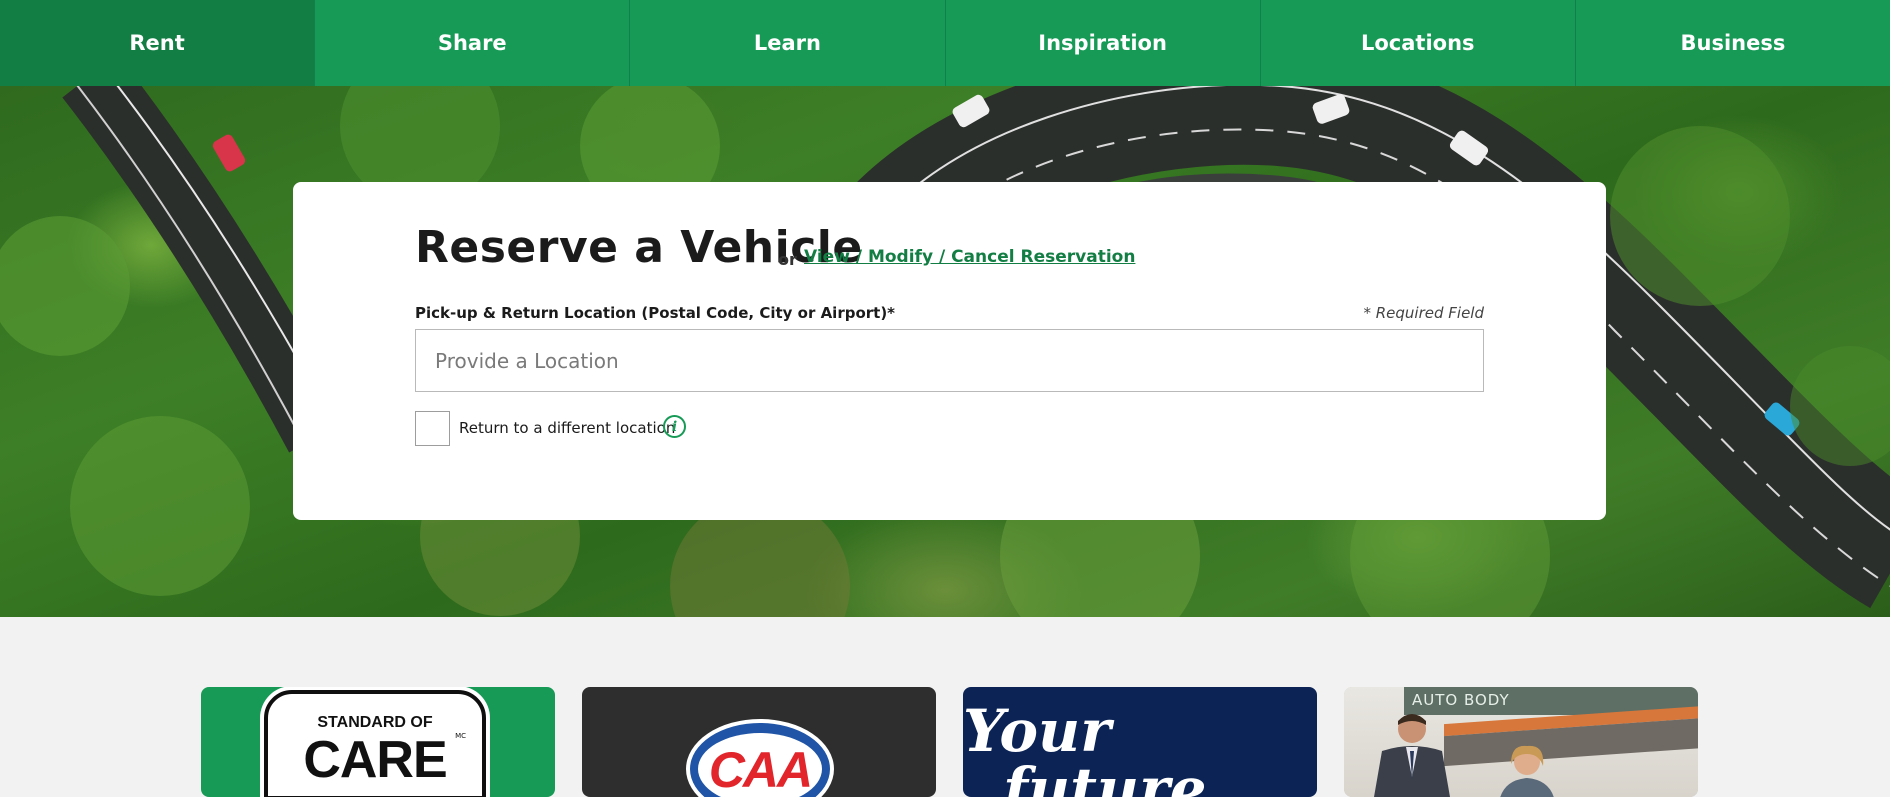 This screenshot has height=797, width=1890. What do you see at coordinates (1733, 43) in the screenshot?
I see `nav-item-business: Business` at bounding box center [1733, 43].